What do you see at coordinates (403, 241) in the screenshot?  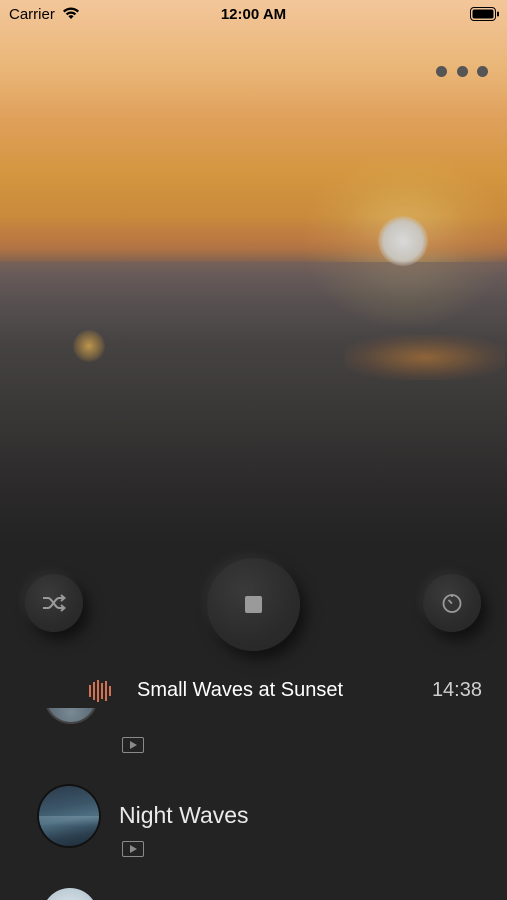 I see `sun` at bounding box center [403, 241].